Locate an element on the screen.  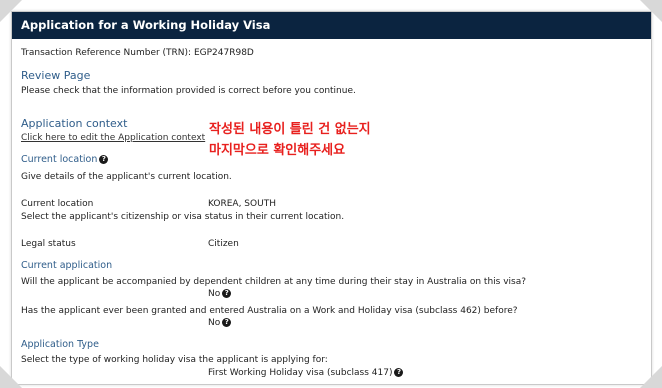
current-location-heading: Current location? is located at coordinates (65, 159).